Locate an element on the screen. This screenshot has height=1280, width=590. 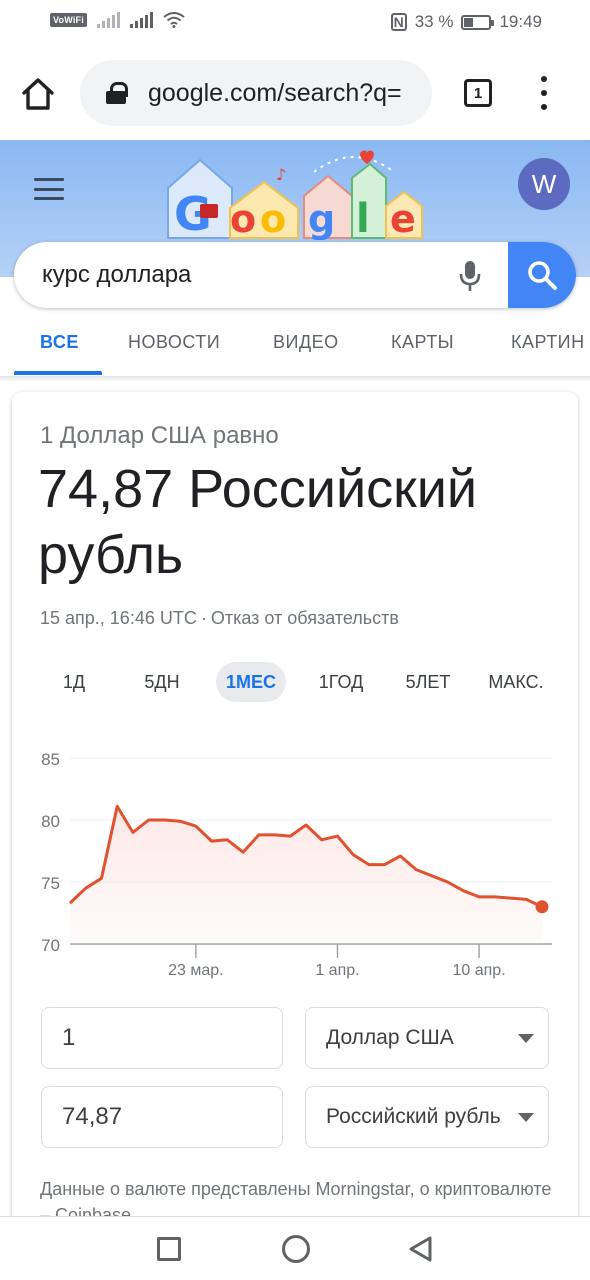
tab-count: 1 is located at coordinates (478, 93).